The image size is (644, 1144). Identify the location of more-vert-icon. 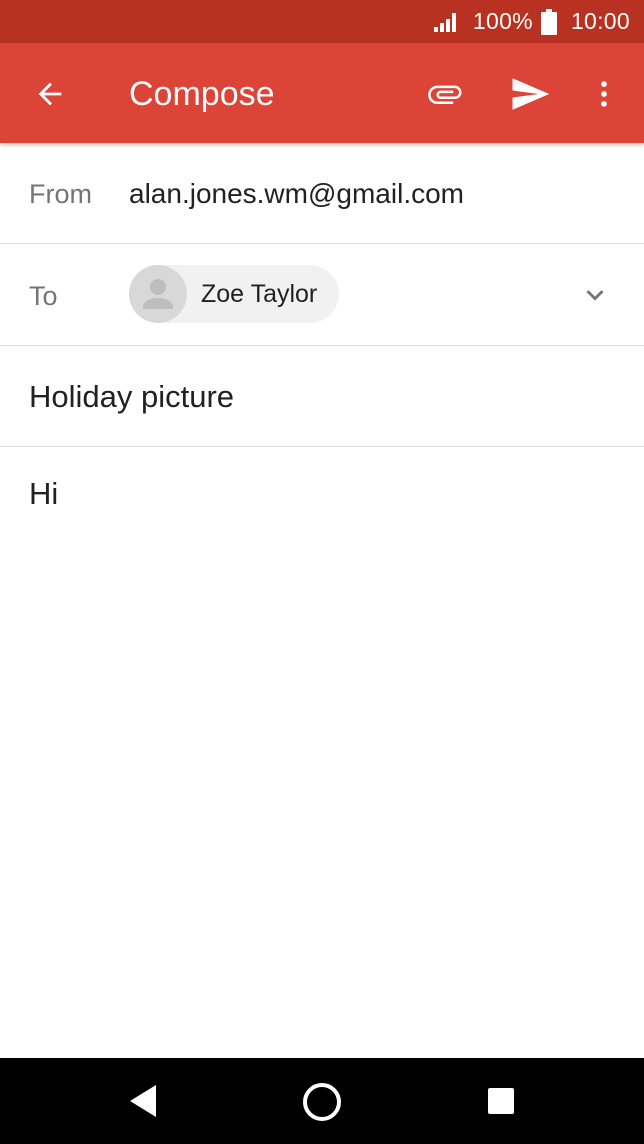
(604, 94).